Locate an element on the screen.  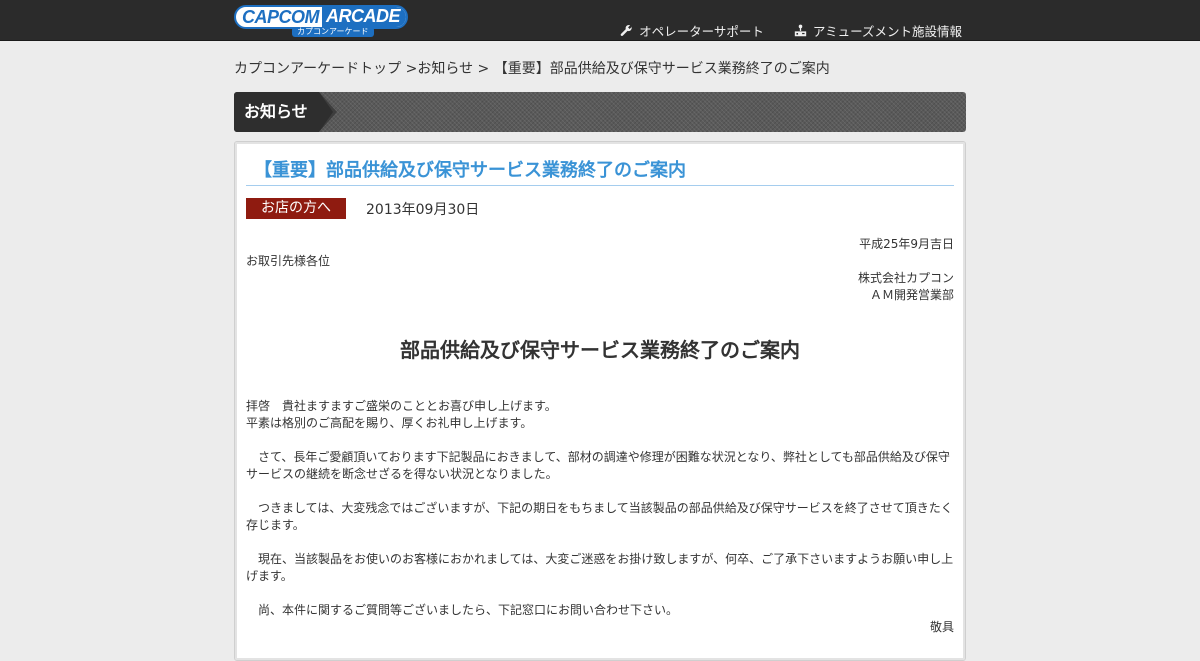
department-name: ＡＭ開発営業部 is located at coordinates (911, 295).